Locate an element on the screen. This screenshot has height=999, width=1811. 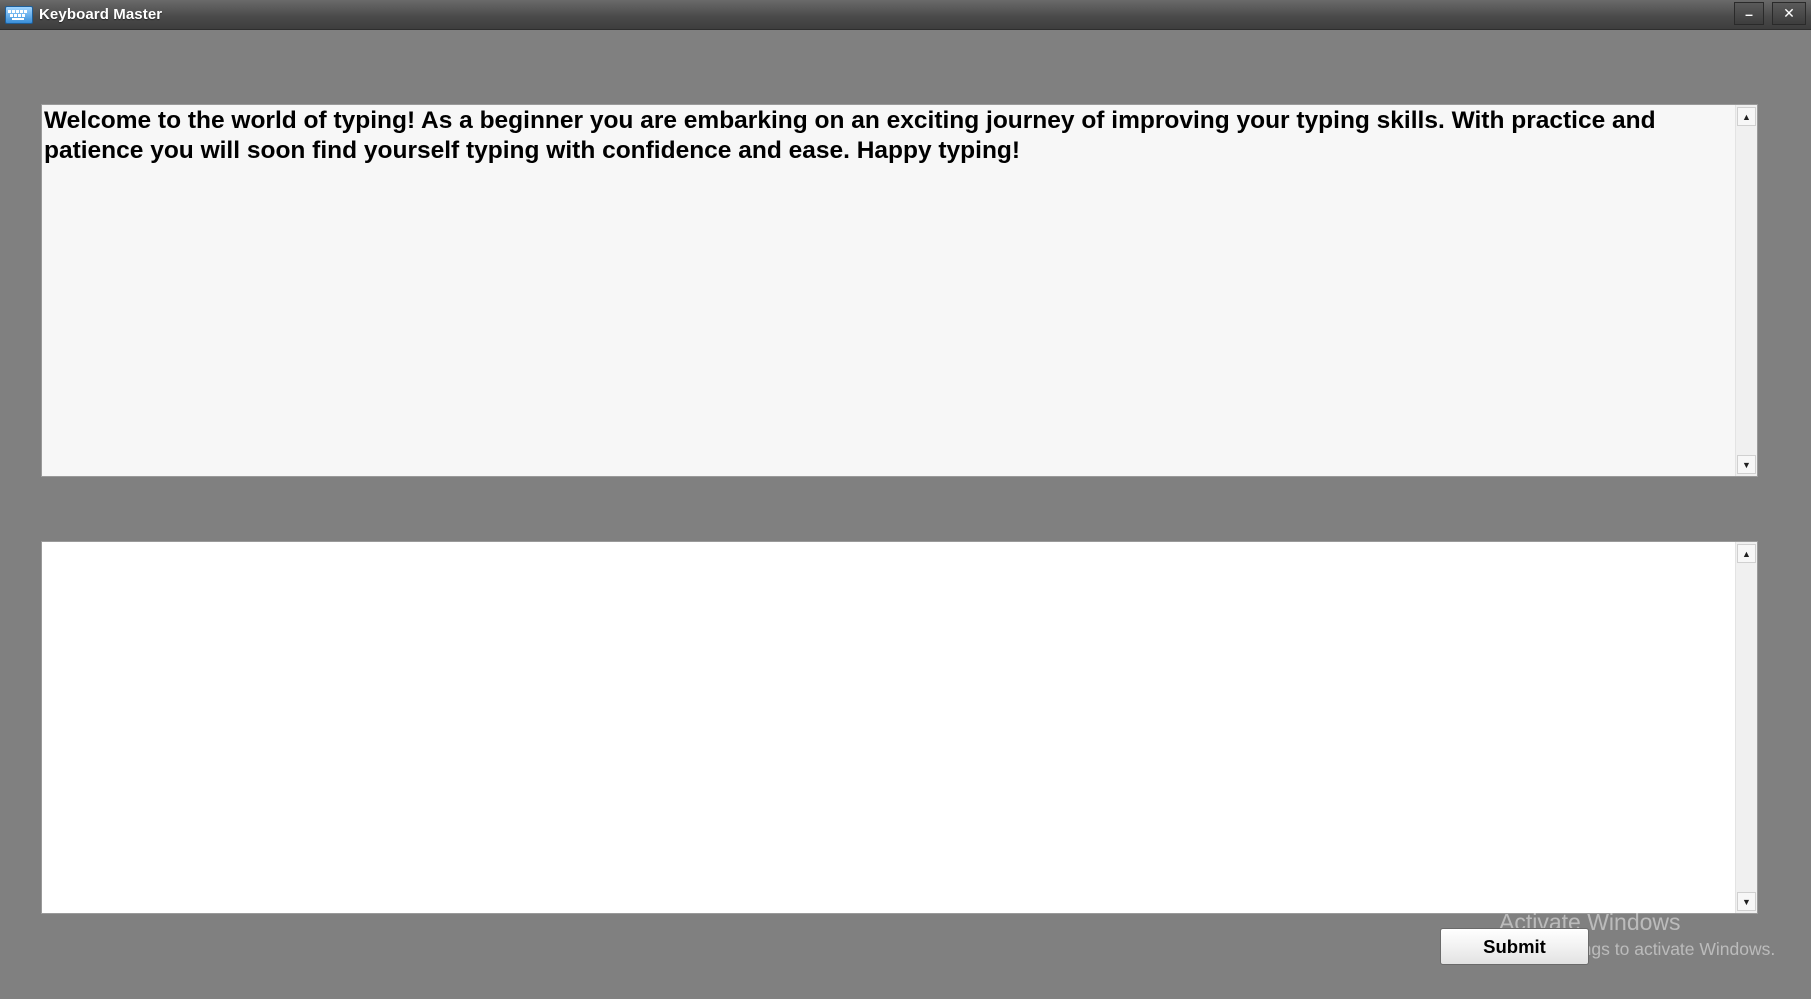
title-bar: Keyboard Master – ✕ is located at coordinates (905, 15).